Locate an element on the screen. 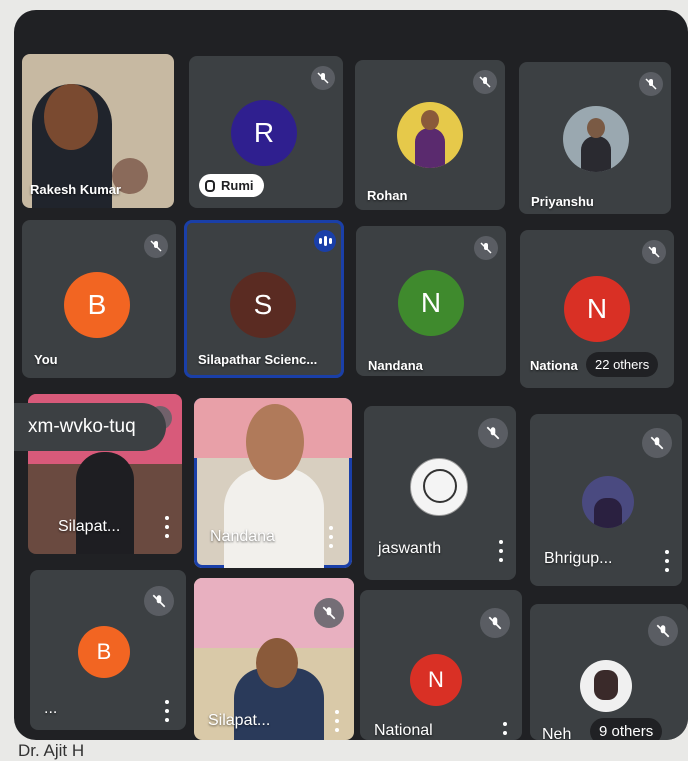 The image size is (688, 761). participant-tile-nandana-video: Nandana is located at coordinates (273, 483).